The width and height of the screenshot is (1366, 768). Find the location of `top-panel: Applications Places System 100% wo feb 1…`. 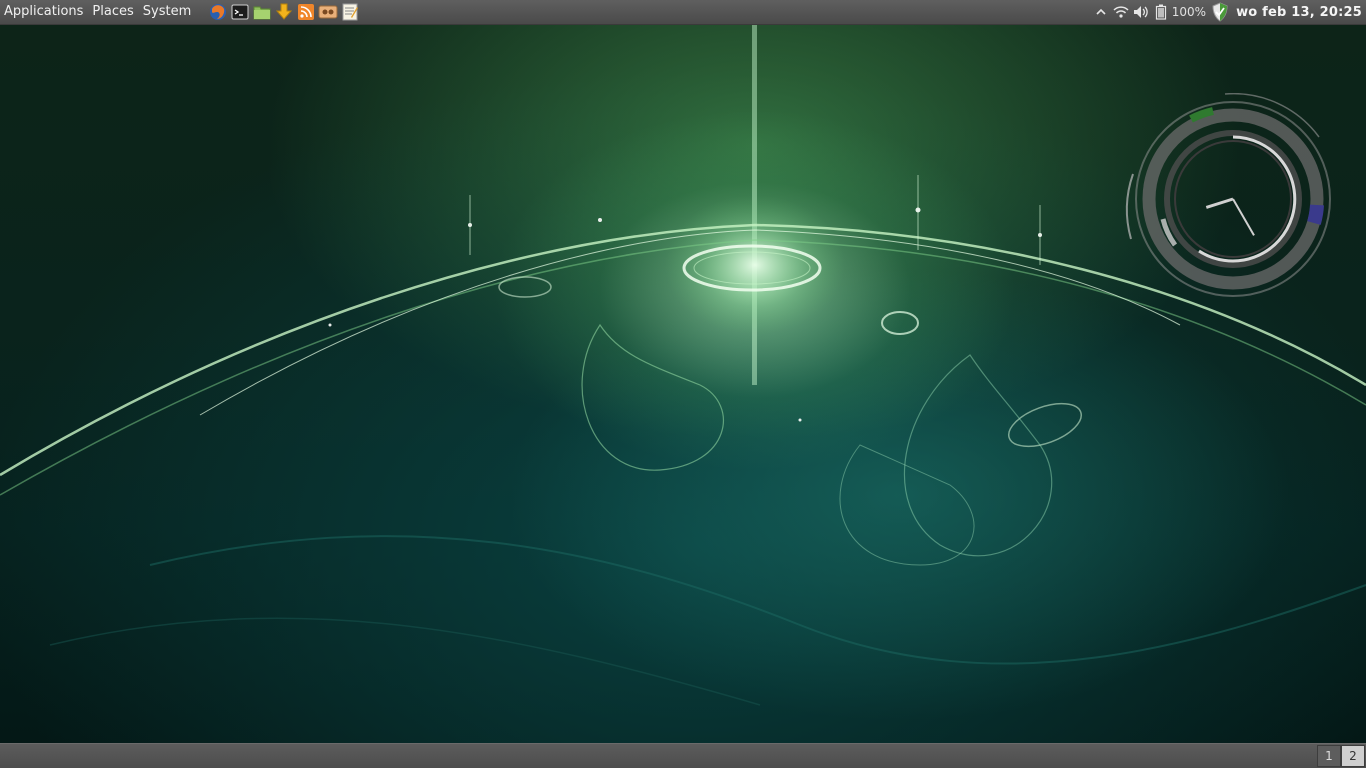

top-panel: Applications Places System 100% wo feb 1… is located at coordinates (683, 12).